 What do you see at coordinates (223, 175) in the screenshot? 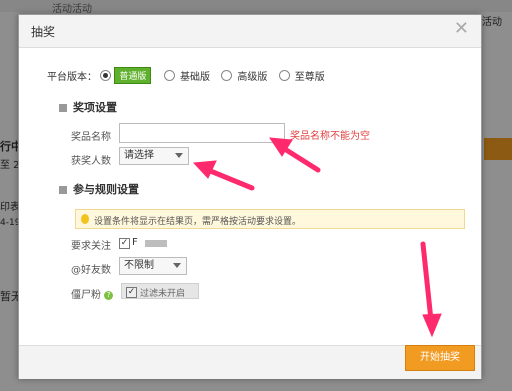
I see `arrow-winners-icon` at bounding box center [223, 175].